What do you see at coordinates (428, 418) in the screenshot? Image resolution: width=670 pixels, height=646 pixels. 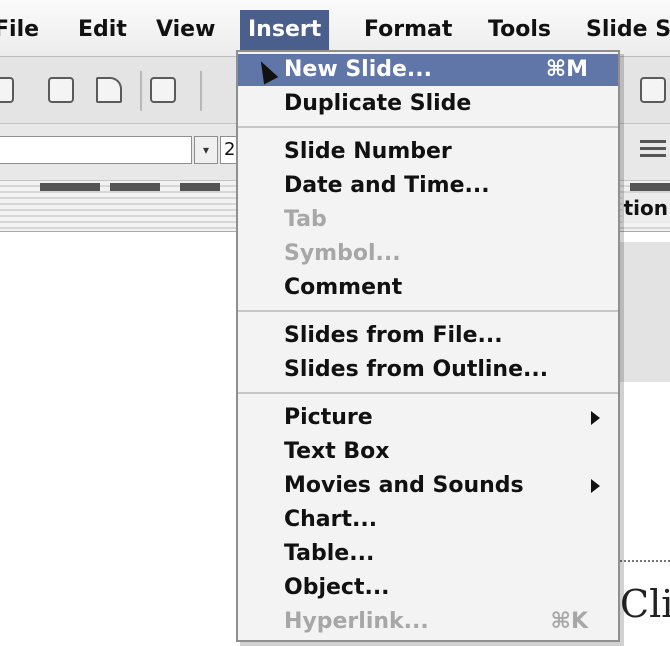 I see `menu-item-picture: Picture` at bounding box center [428, 418].